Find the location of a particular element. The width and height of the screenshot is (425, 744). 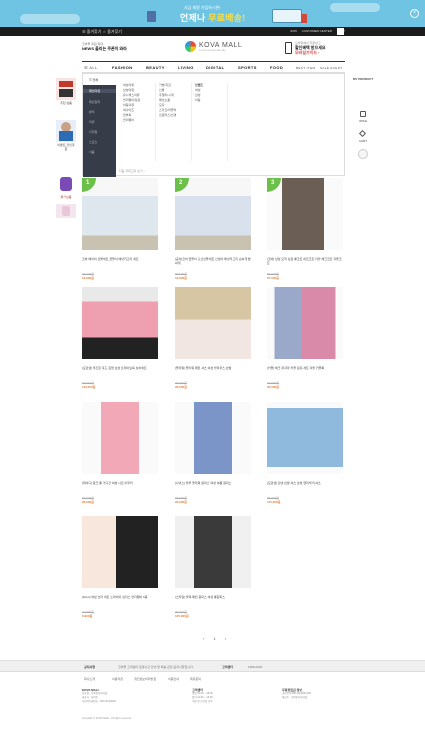

truck-icon is located at coordinates (289, 16).